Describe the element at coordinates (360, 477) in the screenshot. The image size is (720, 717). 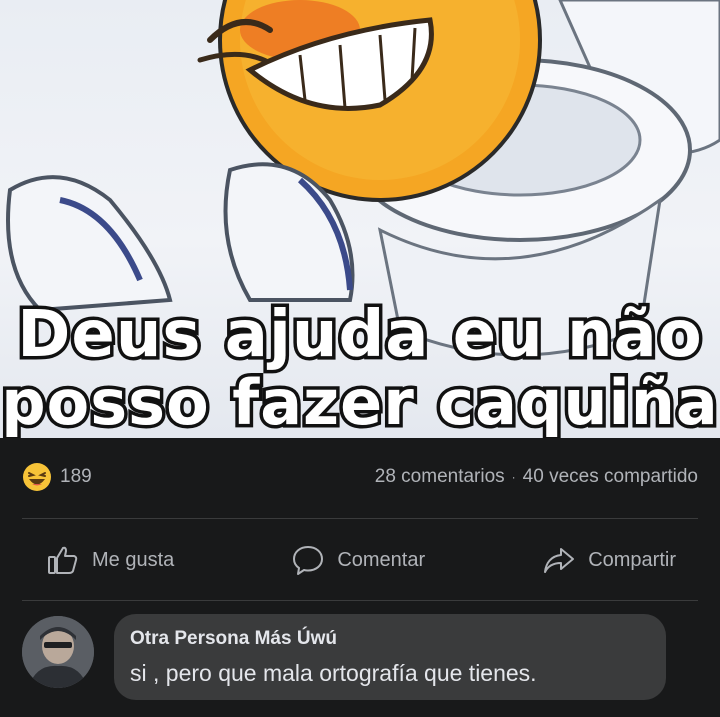
I see `post-stats: 189 28 comentarios · 40 veces compartido` at that location.